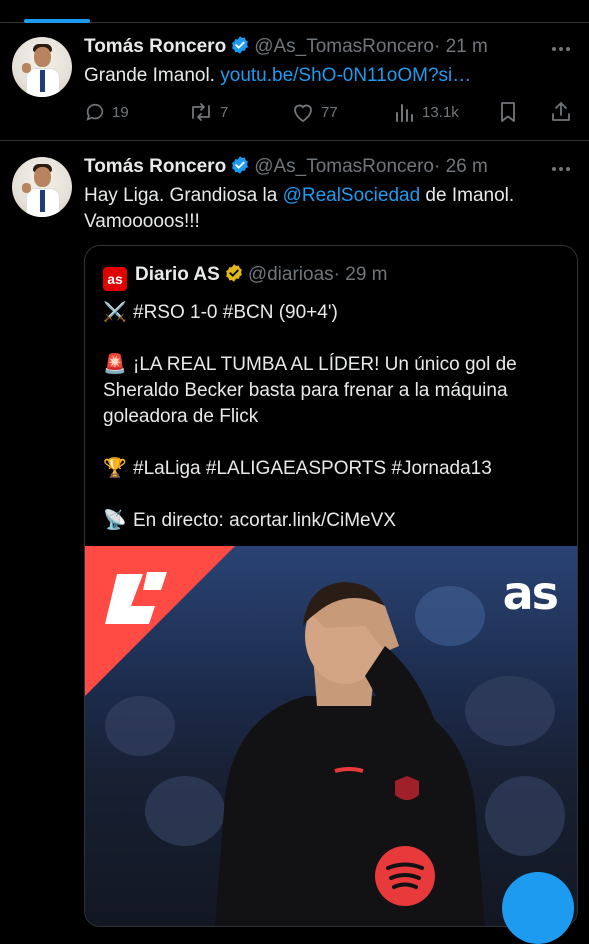  I want to click on tweet-text-part: de Imanol., so click(467, 195).